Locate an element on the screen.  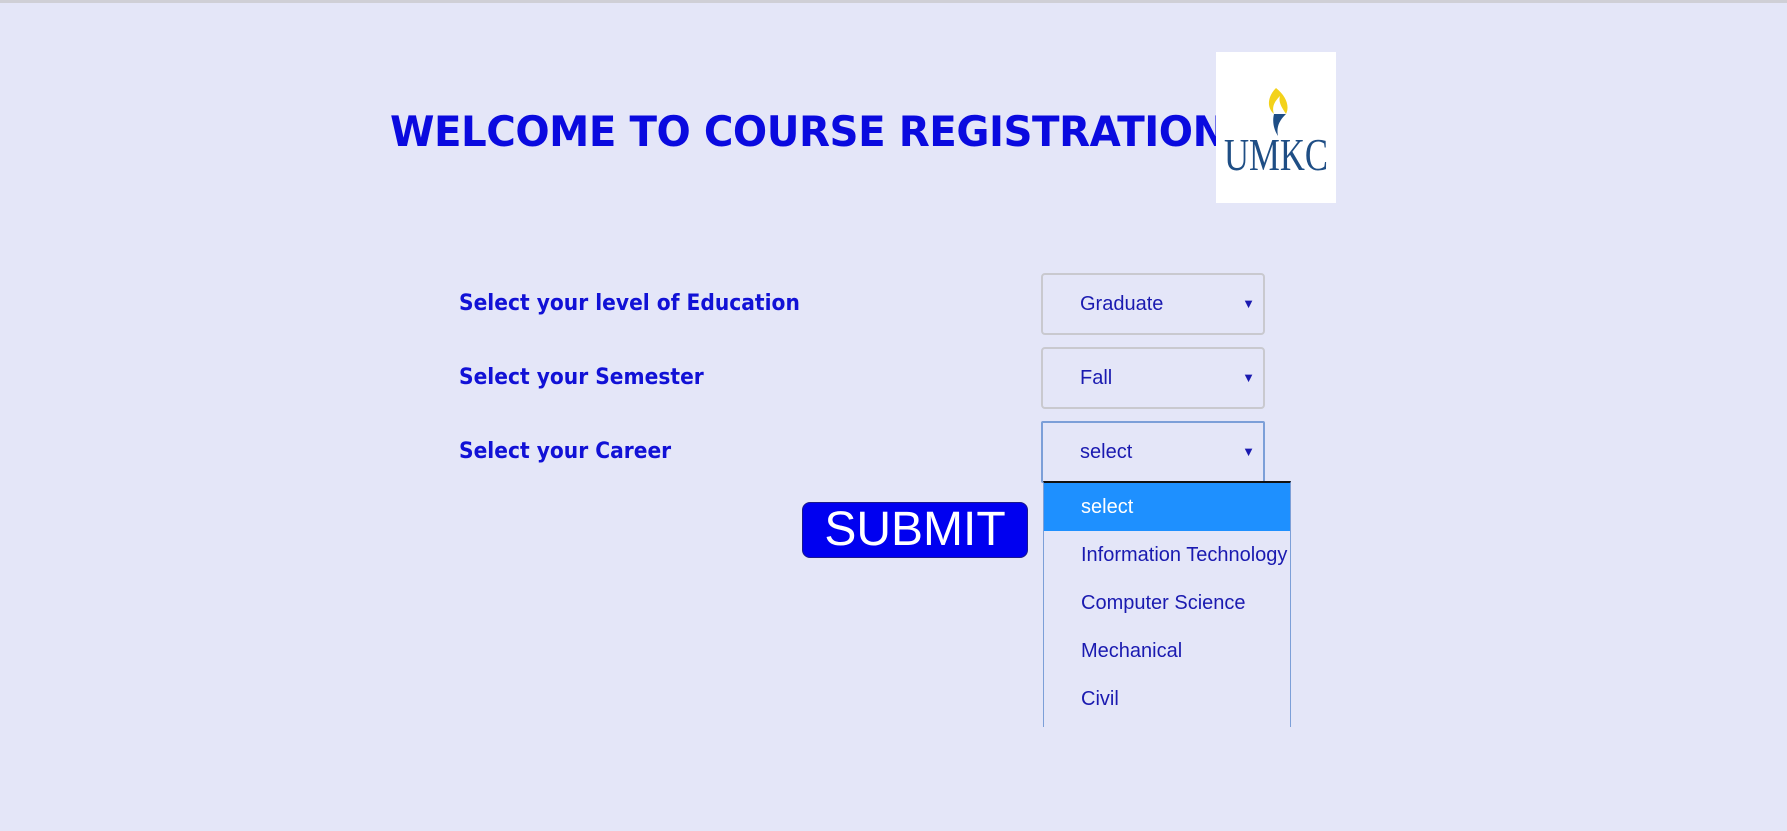
semester-select-value: Fall is located at coordinates (1096, 378).